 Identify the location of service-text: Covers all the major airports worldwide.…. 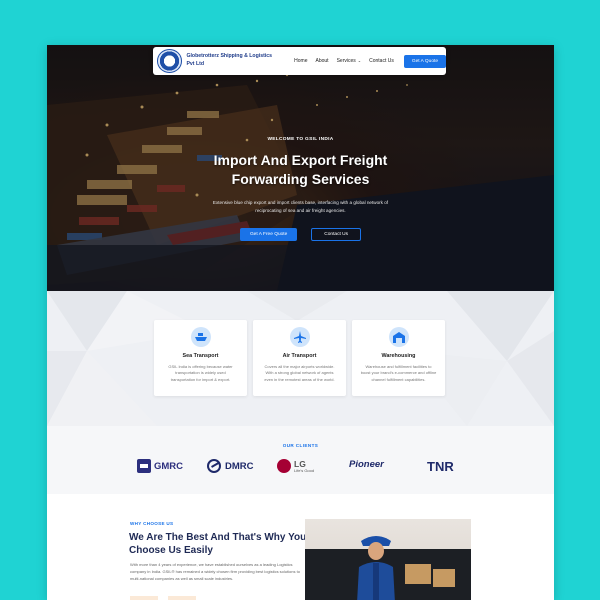
(299, 373).